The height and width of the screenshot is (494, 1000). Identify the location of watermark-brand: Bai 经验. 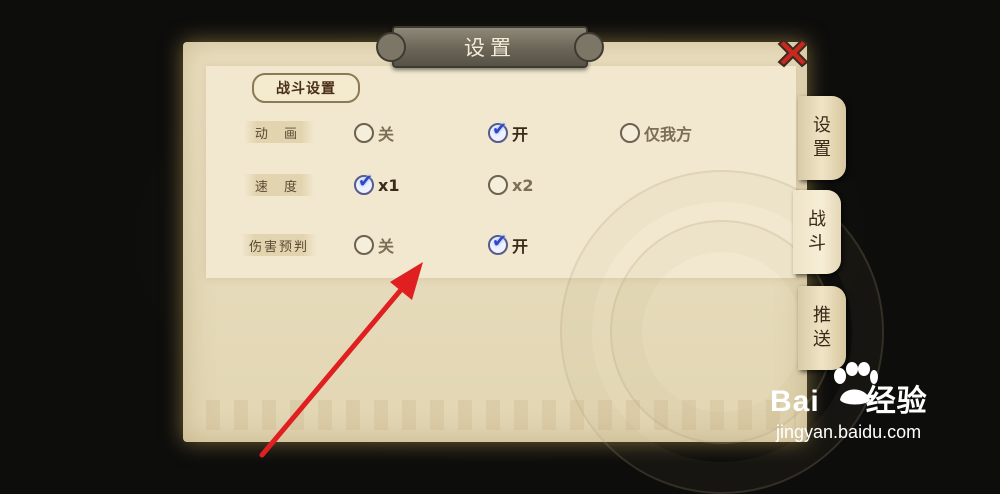
(849, 401).